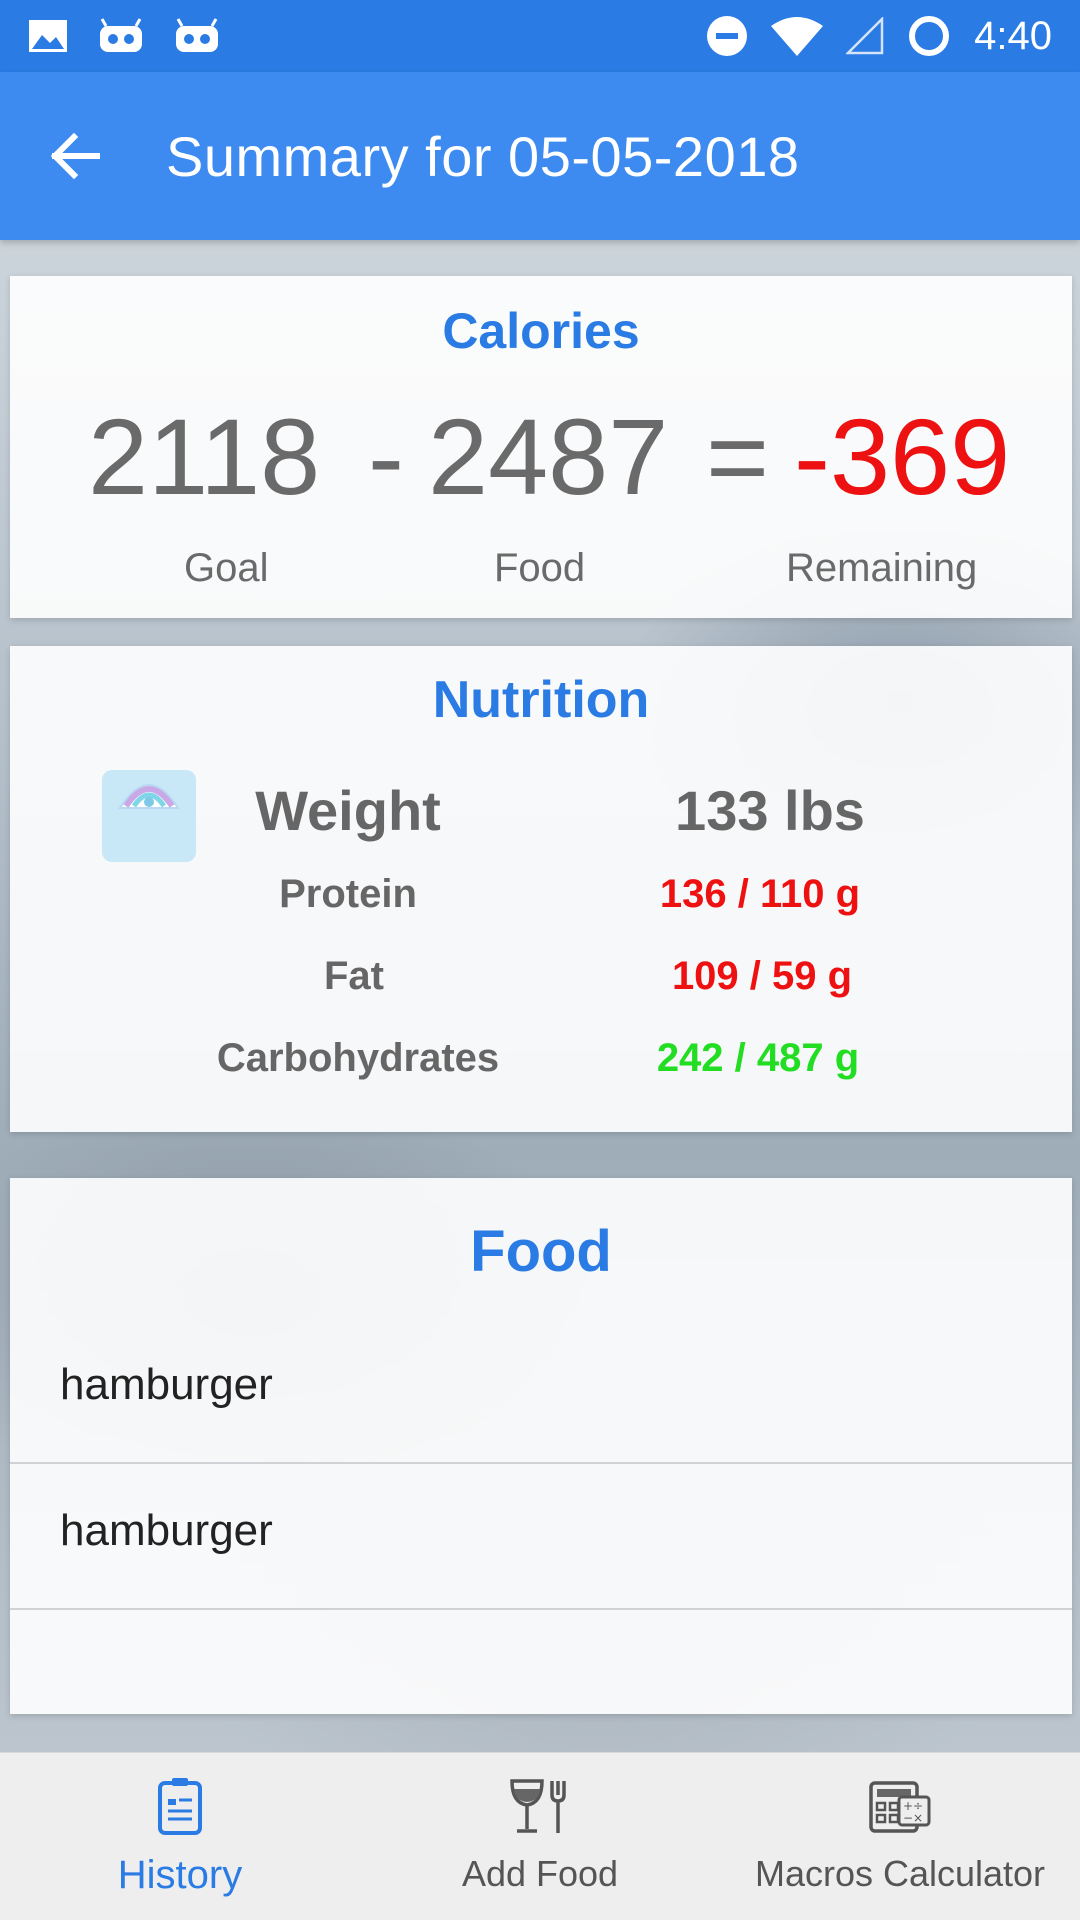 Image resolution: width=1080 pixels, height=1920 pixels. What do you see at coordinates (900, 1807) in the screenshot?
I see `calculator-icon: +÷ −×` at bounding box center [900, 1807].